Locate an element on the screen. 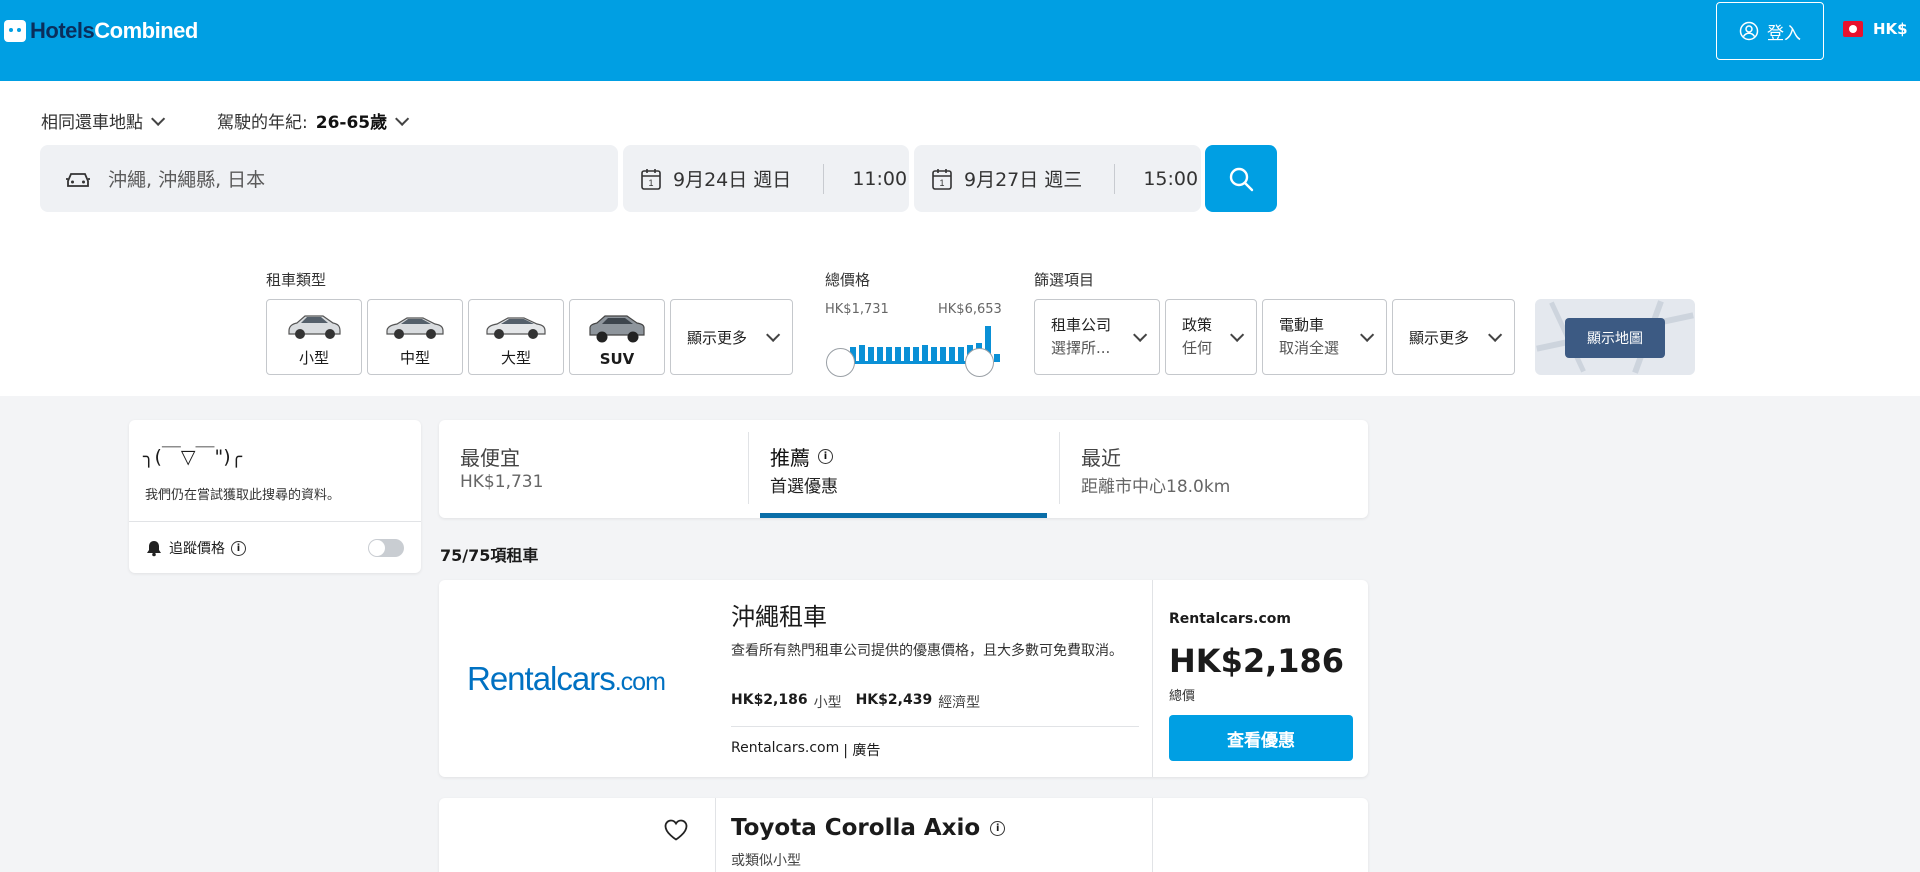 This screenshot has width=1920, height=872. ad-title: 沖繩租車 is located at coordinates (779, 614).